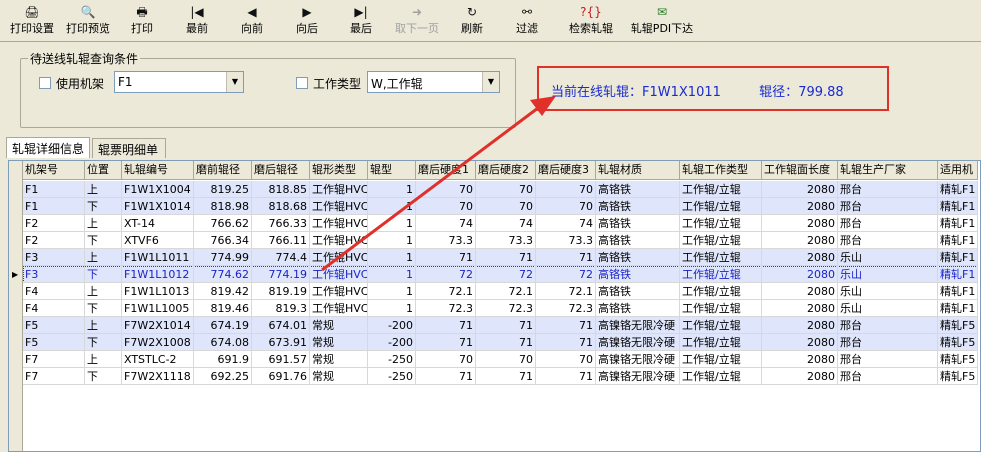  I want to click on cell-stand-no: F1, so click(54, 189).